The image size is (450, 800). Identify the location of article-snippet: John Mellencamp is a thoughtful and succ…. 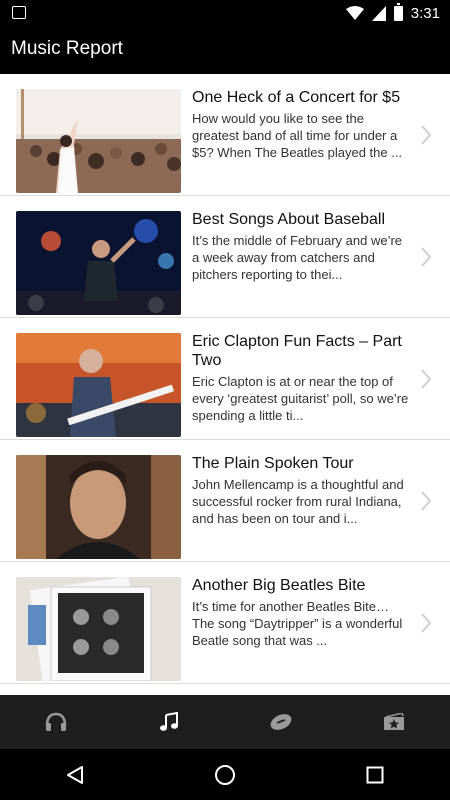
(298, 501).